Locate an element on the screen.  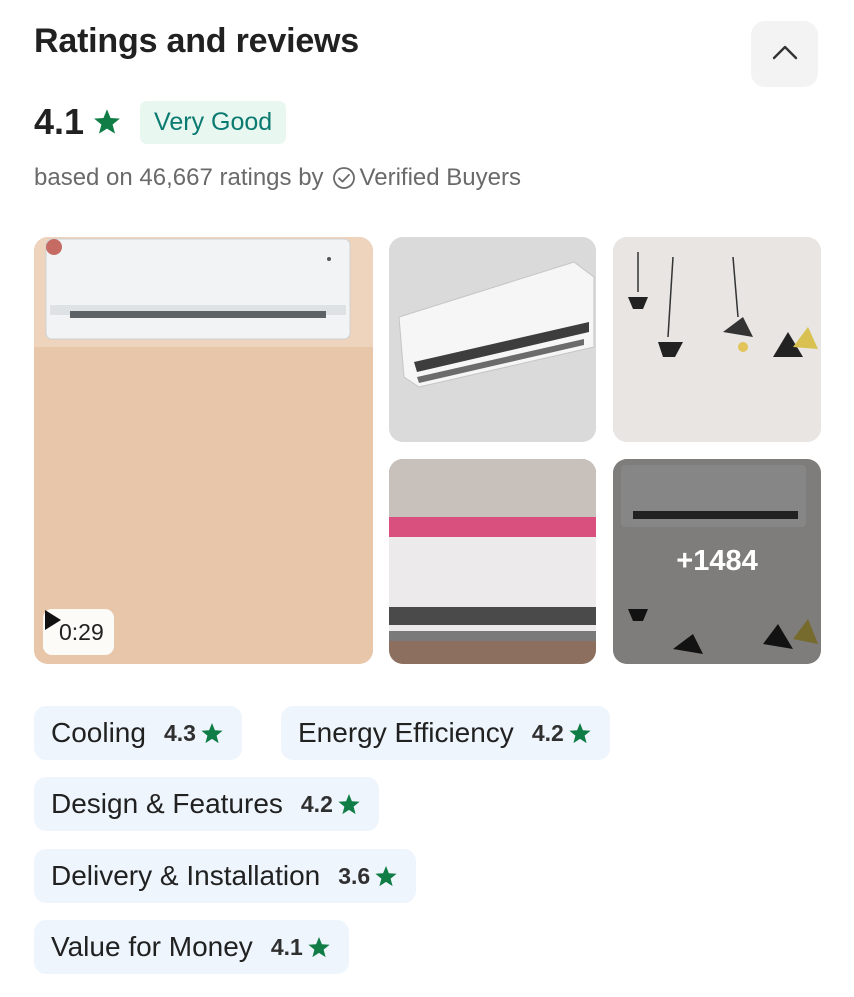
attribute-chip-energy-efficiency: Energy Efficiency 4.2 is located at coordinates (445, 733).